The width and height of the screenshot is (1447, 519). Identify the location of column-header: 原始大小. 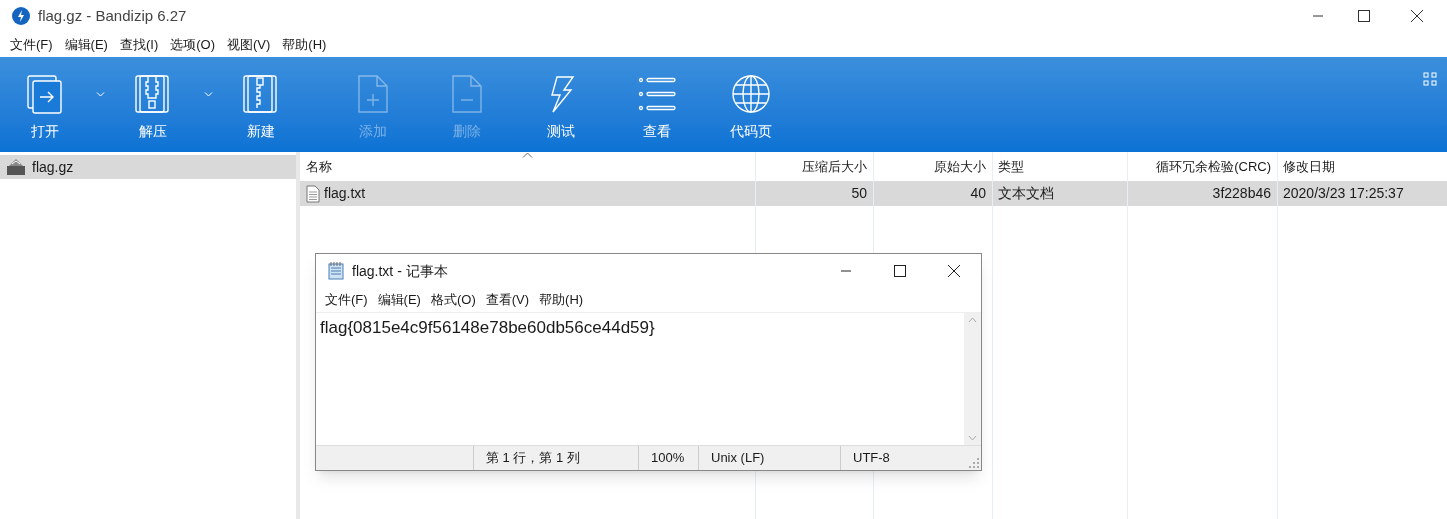
(932, 166).